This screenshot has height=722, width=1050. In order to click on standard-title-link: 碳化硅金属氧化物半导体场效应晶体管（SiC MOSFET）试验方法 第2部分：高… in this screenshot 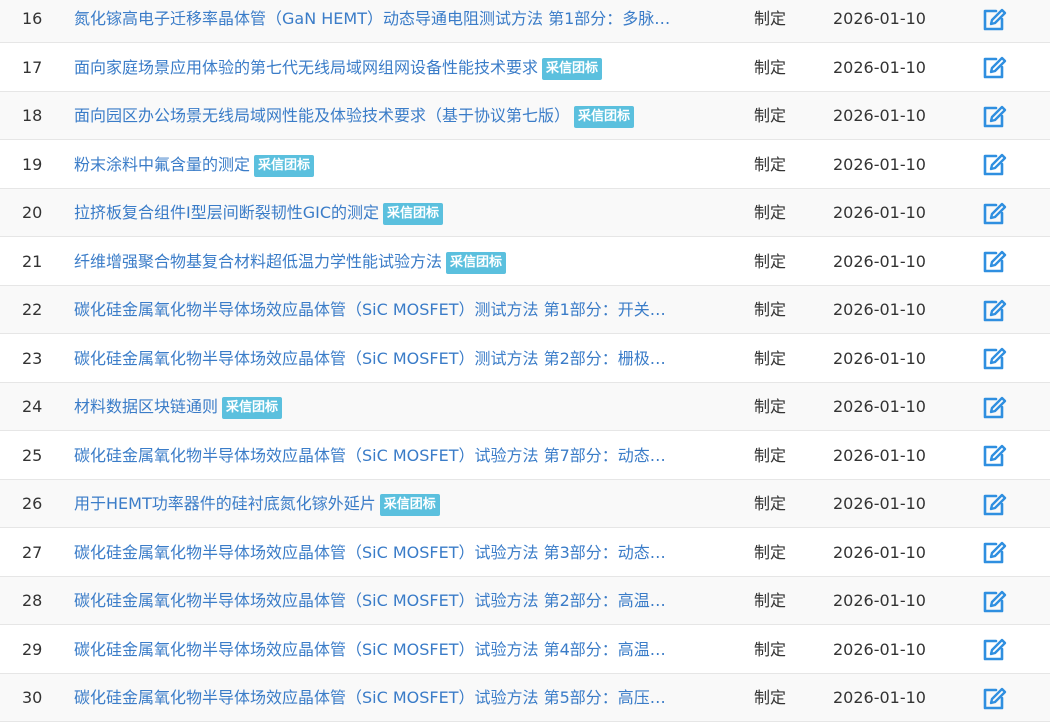, I will do `click(370, 600)`.